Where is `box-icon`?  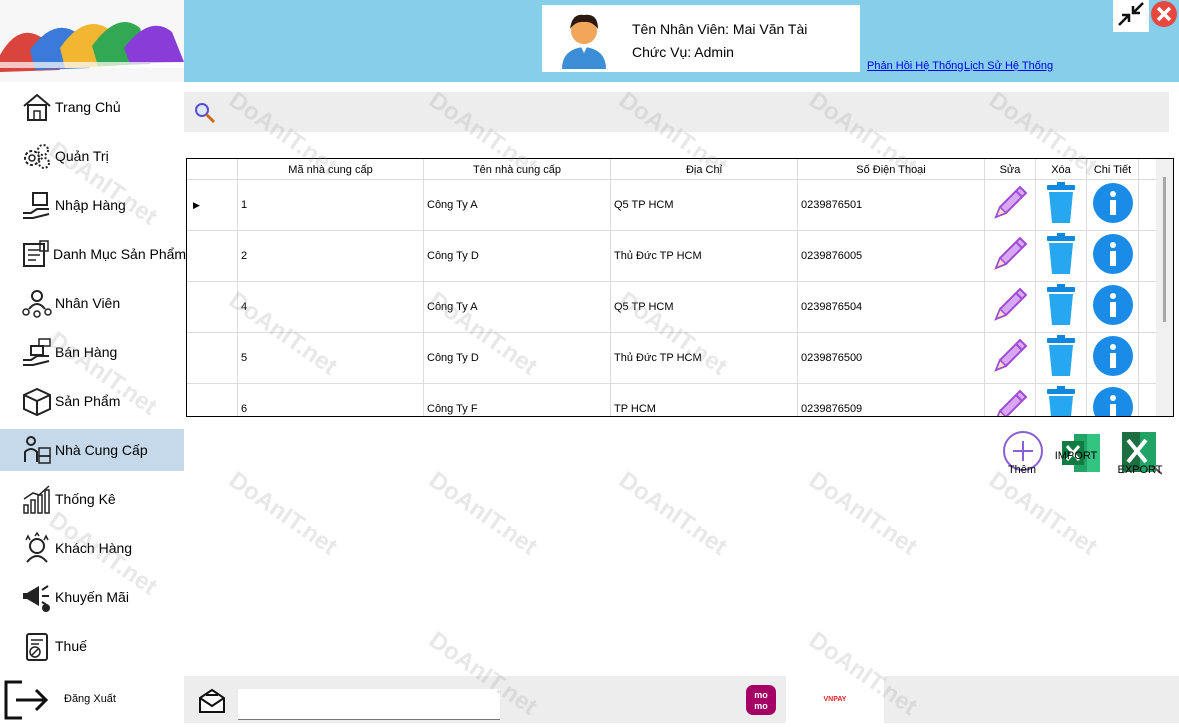
box-icon is located at coordinates (37, 401).